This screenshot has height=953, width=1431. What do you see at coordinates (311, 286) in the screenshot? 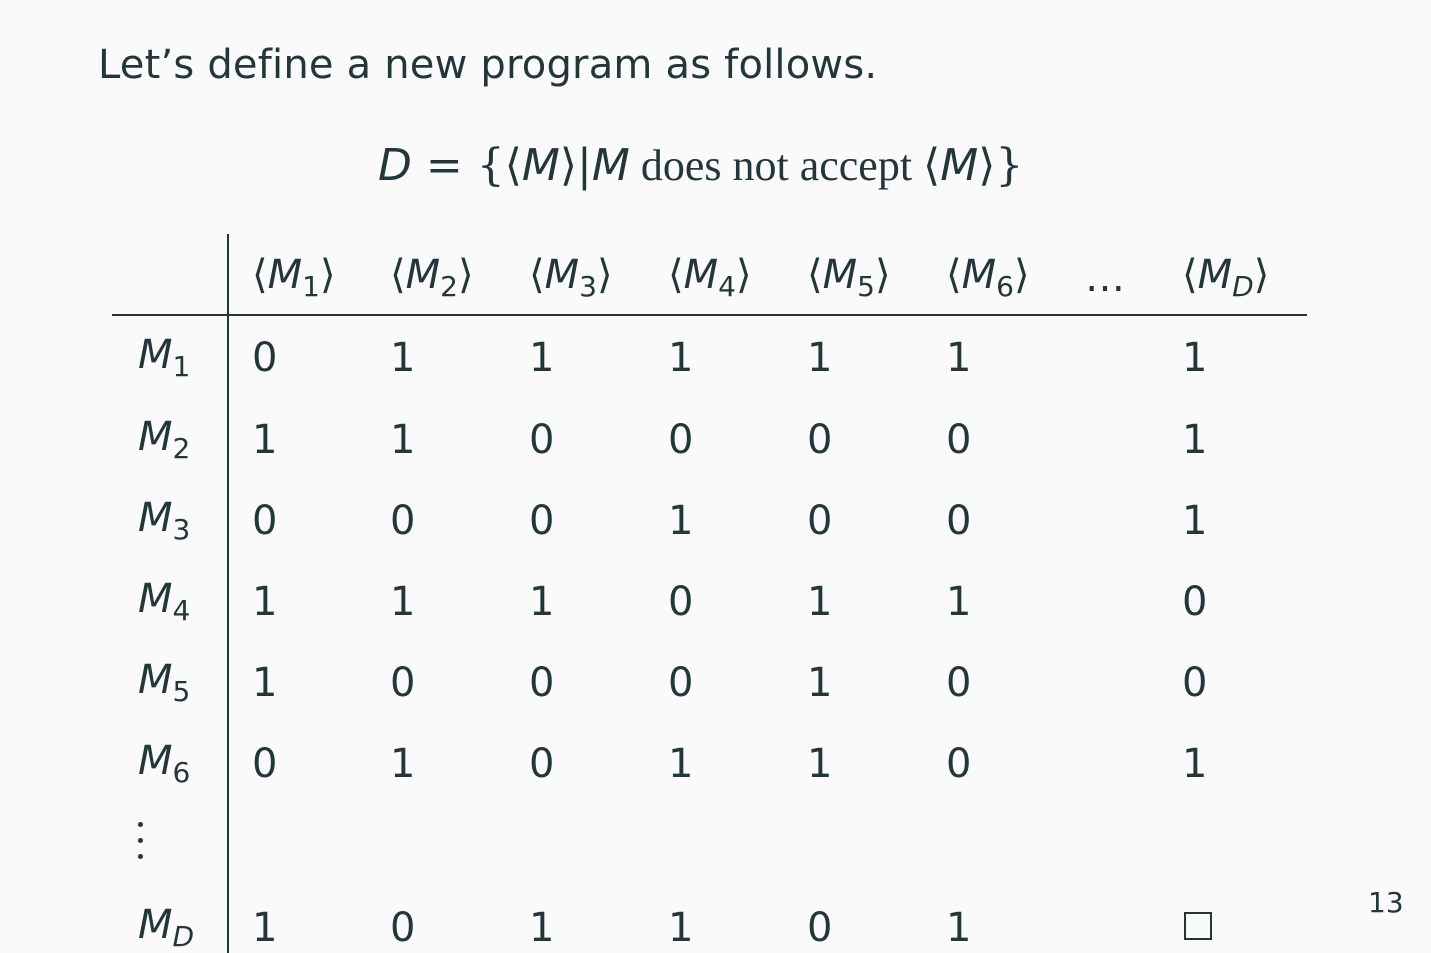
I see `header-sub: 1` at bounding box center [311, 286].